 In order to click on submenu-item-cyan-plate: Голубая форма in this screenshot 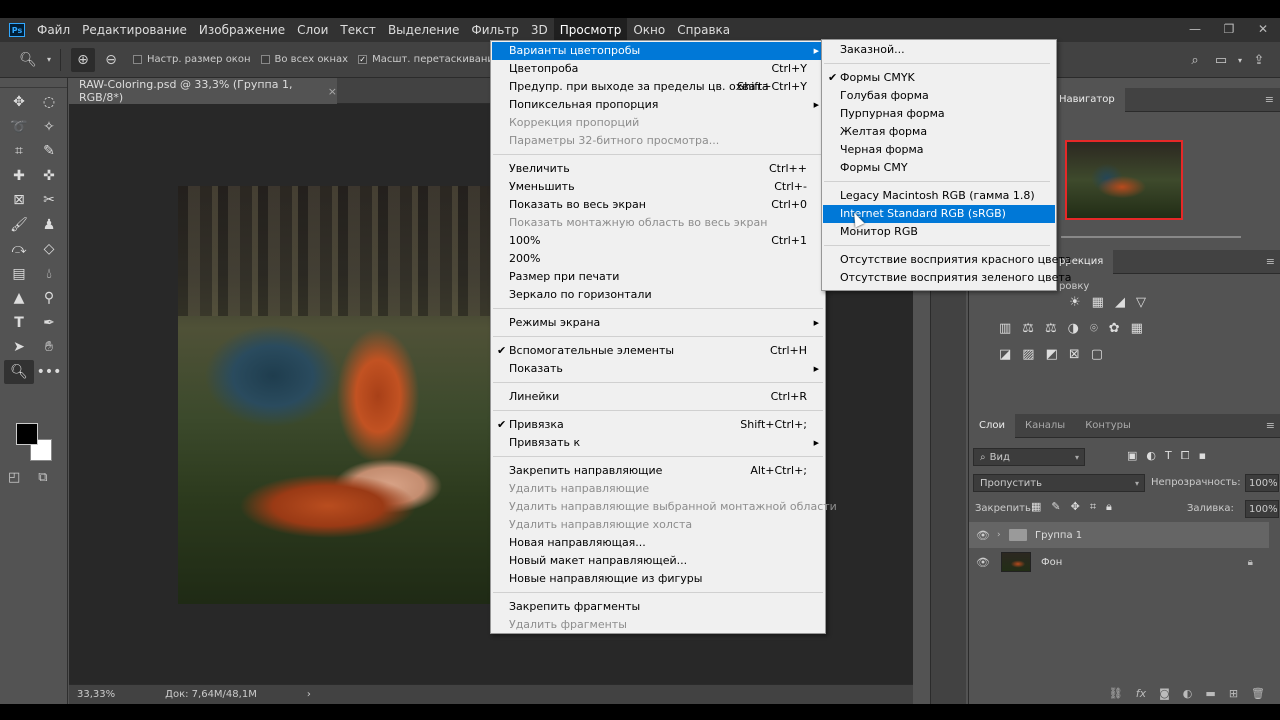, I will do `click(939, 96)`.